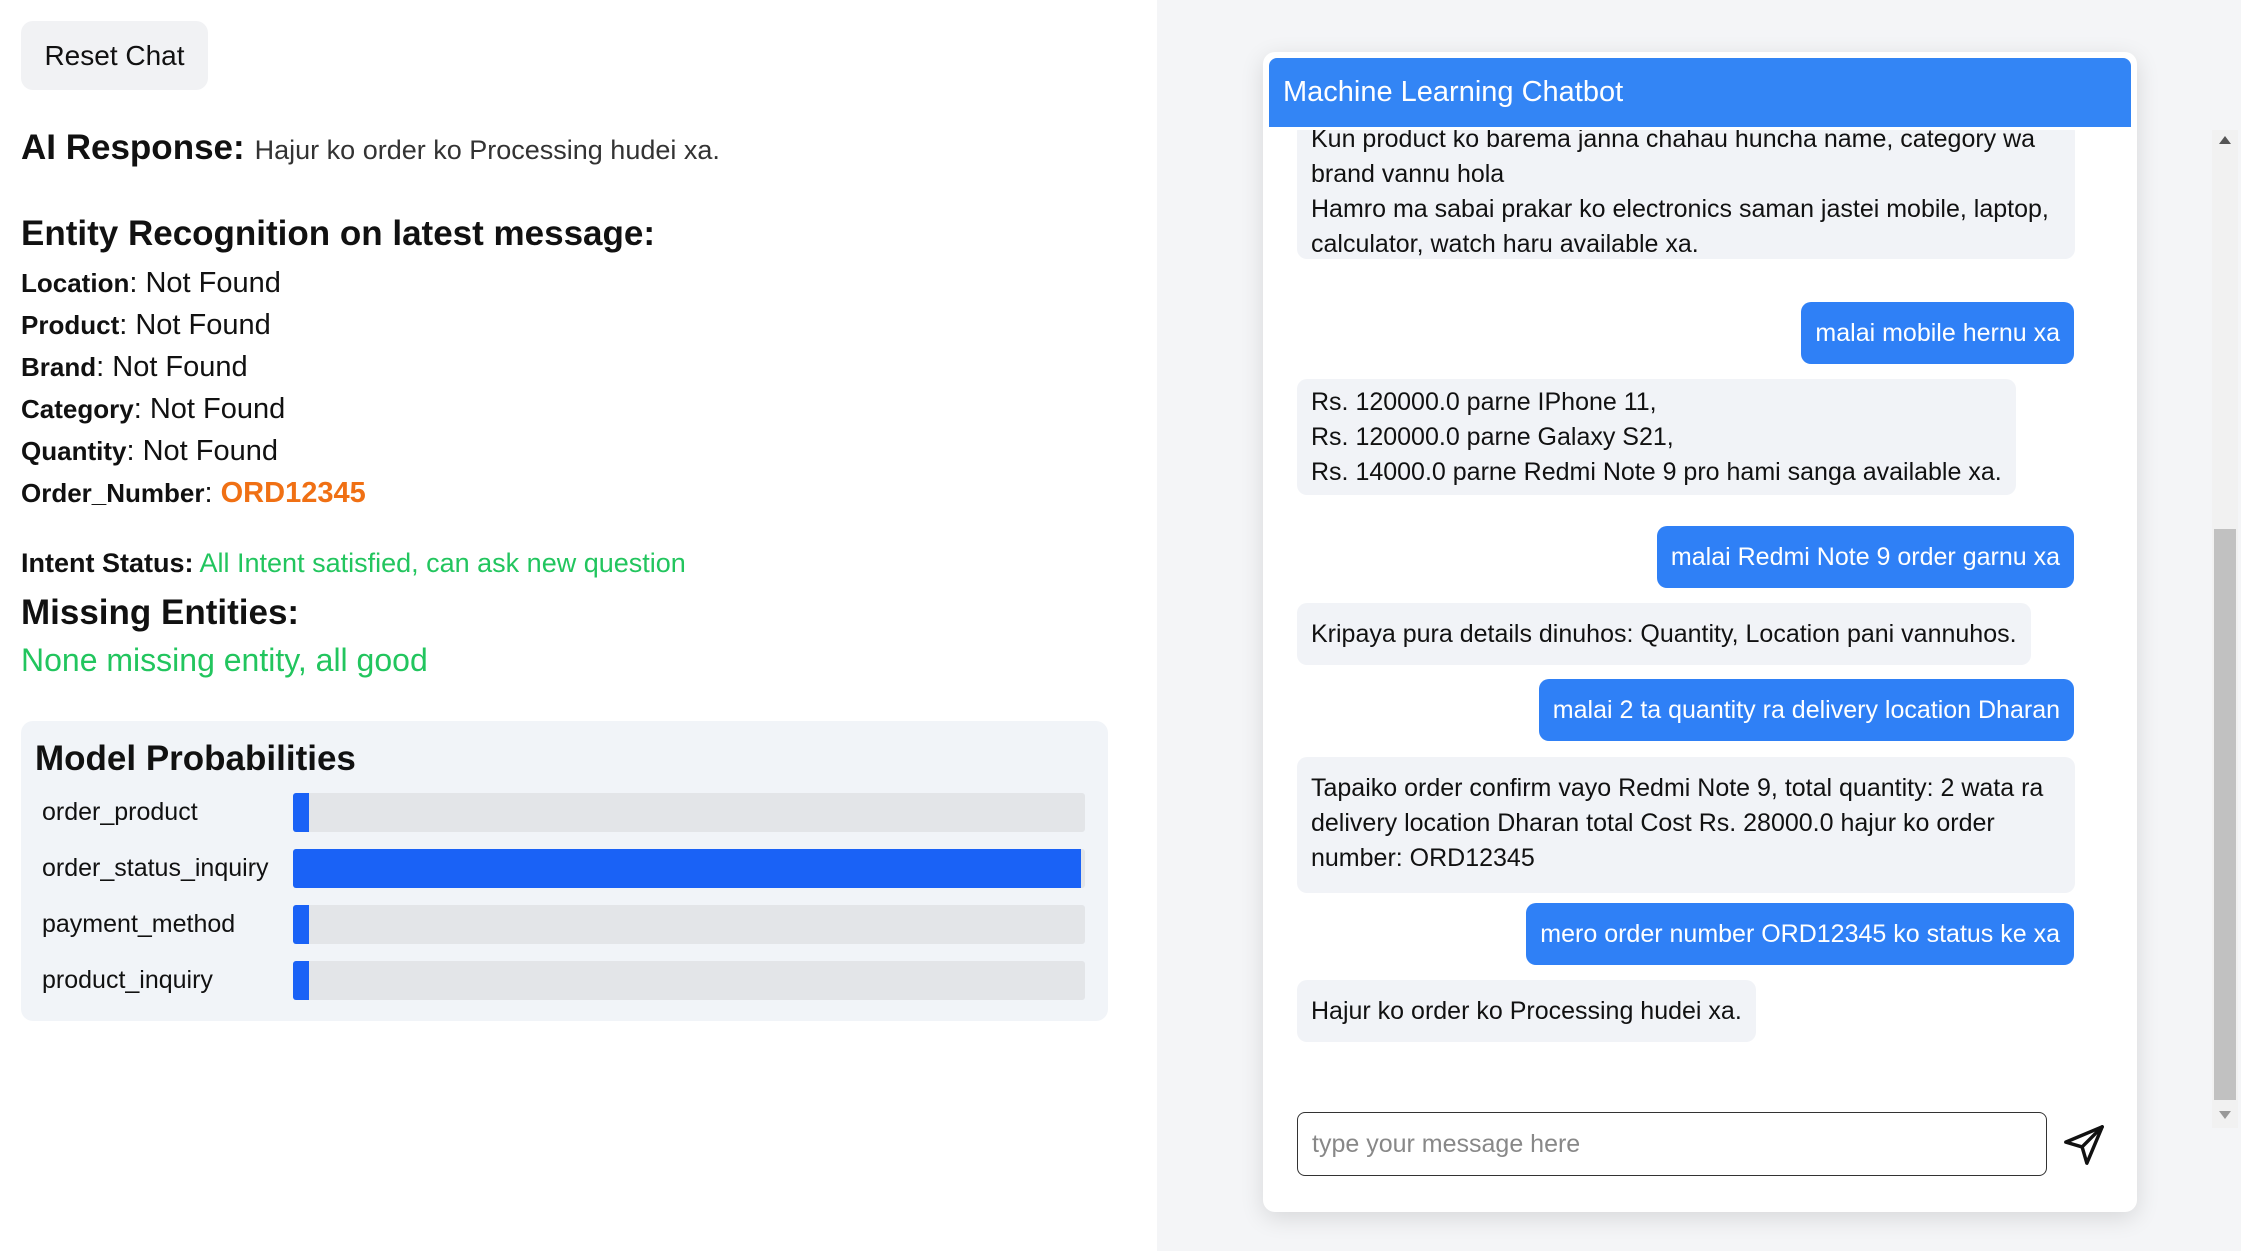 This screenshot has width=2241, height=1251. What do you see at coordinates (1526, 1011) in the screenshot?
I see `bot-message: Hajur ko order ko Processing hudei xa.` at bounding box center [1526, 1011].